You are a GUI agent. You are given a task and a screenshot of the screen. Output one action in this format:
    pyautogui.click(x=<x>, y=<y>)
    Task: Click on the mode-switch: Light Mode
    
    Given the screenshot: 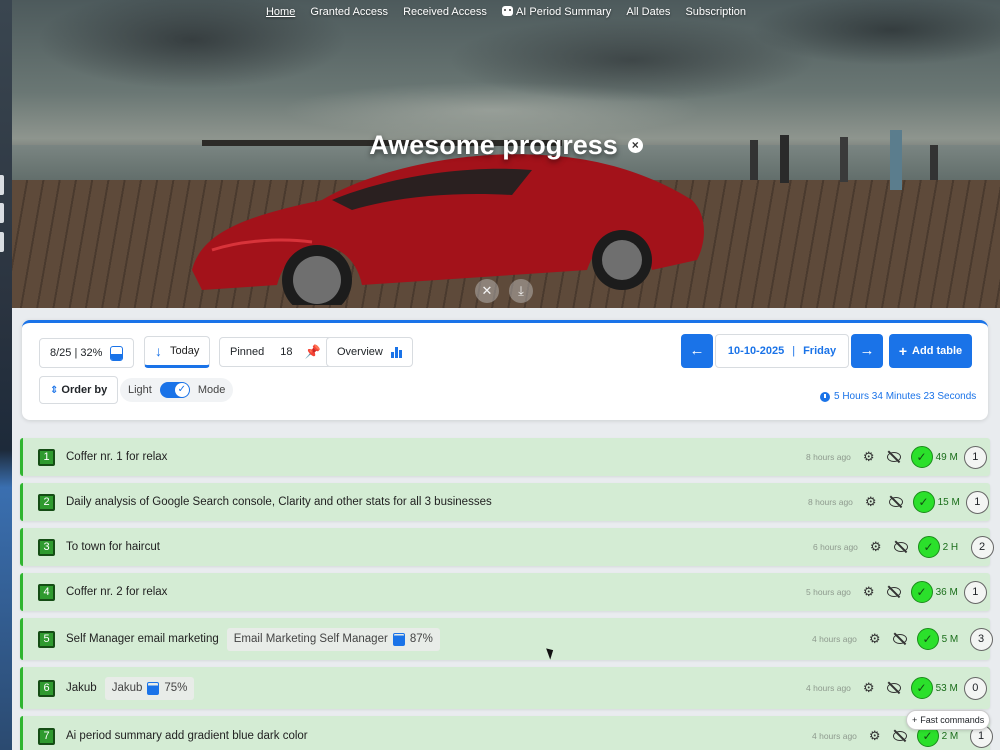 What is the action you would take?
    pyautogui.click(x=177, y=390)
    